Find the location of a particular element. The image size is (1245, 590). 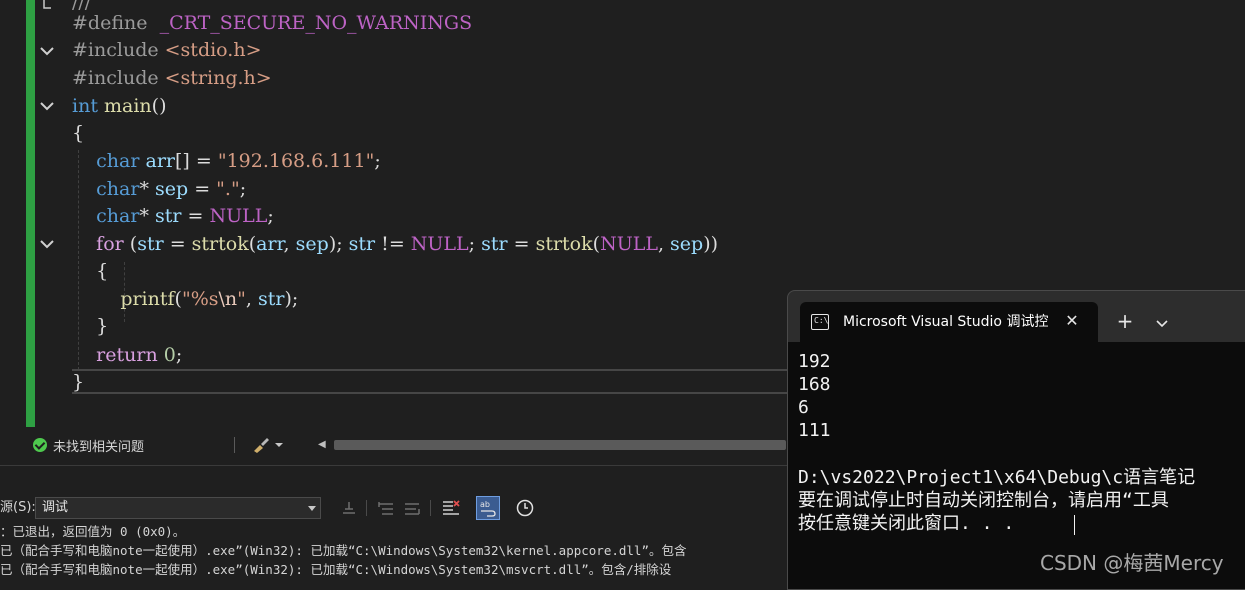

output-source-dropdown: 调试 is located at coordinates (178, 508).